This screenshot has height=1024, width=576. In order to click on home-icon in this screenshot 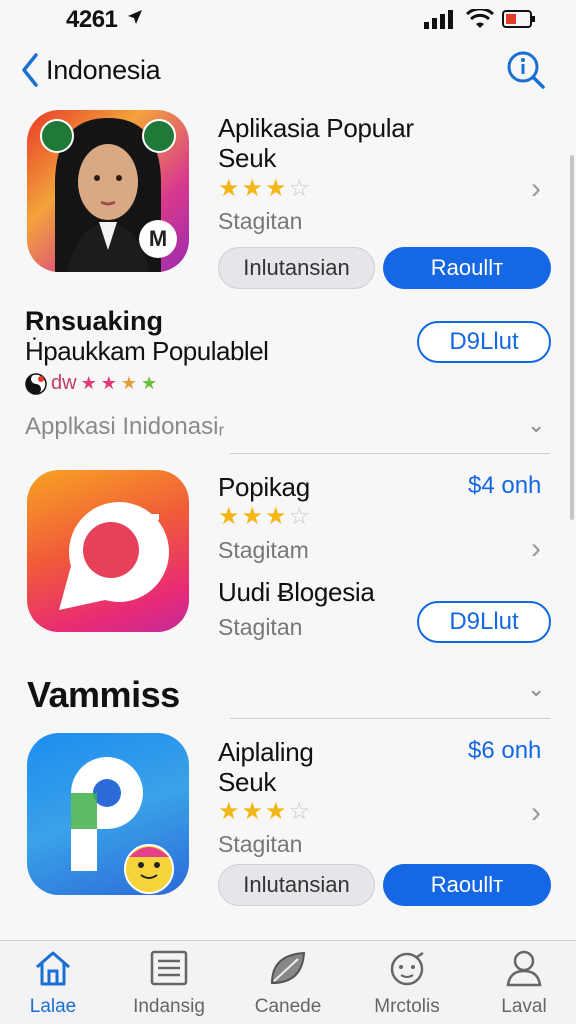, I will do `click(53, 968)`.